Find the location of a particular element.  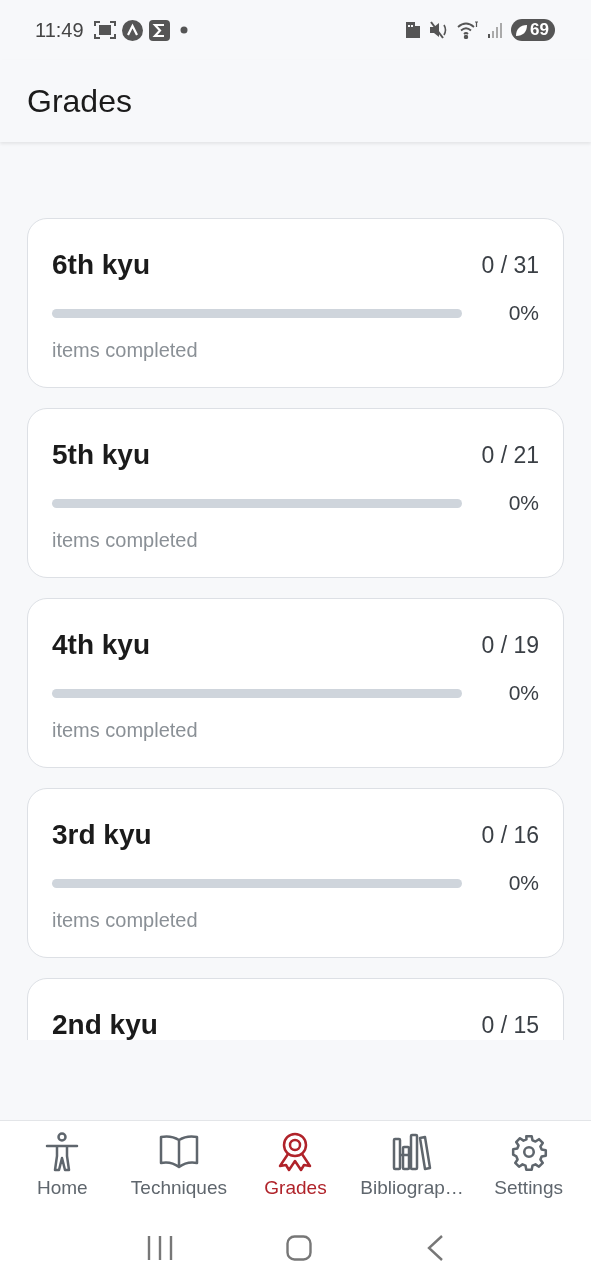

leaf-icon is located at coordinates (522, 30).